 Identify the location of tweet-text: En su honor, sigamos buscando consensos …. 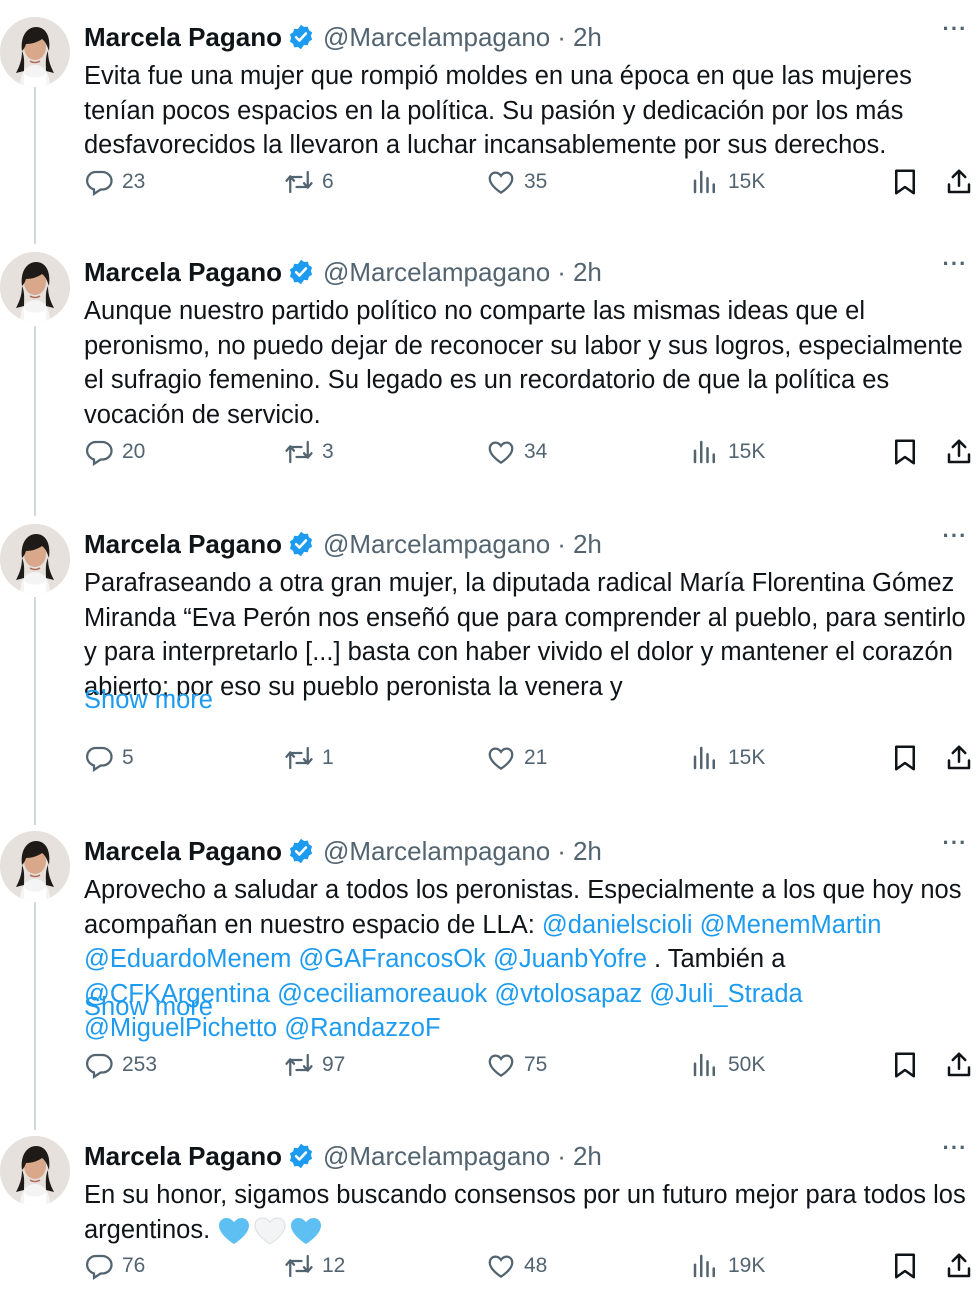
(529, 1212).